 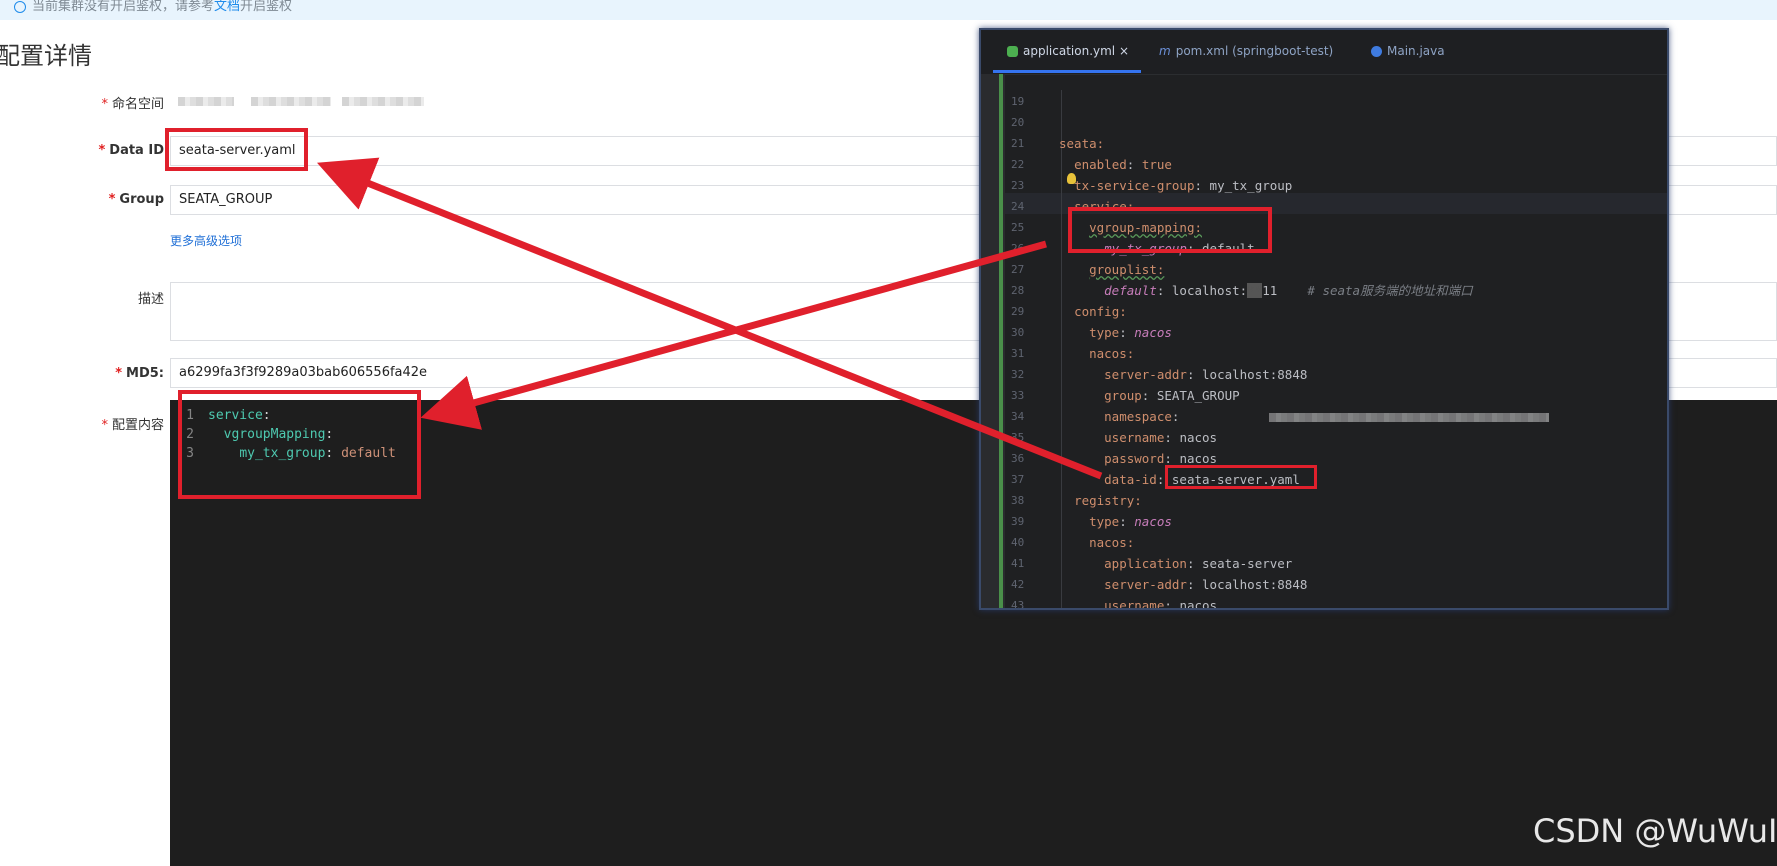 I want to click on watermark: CSDN @WuWuII, so click(x=1655, y=831).